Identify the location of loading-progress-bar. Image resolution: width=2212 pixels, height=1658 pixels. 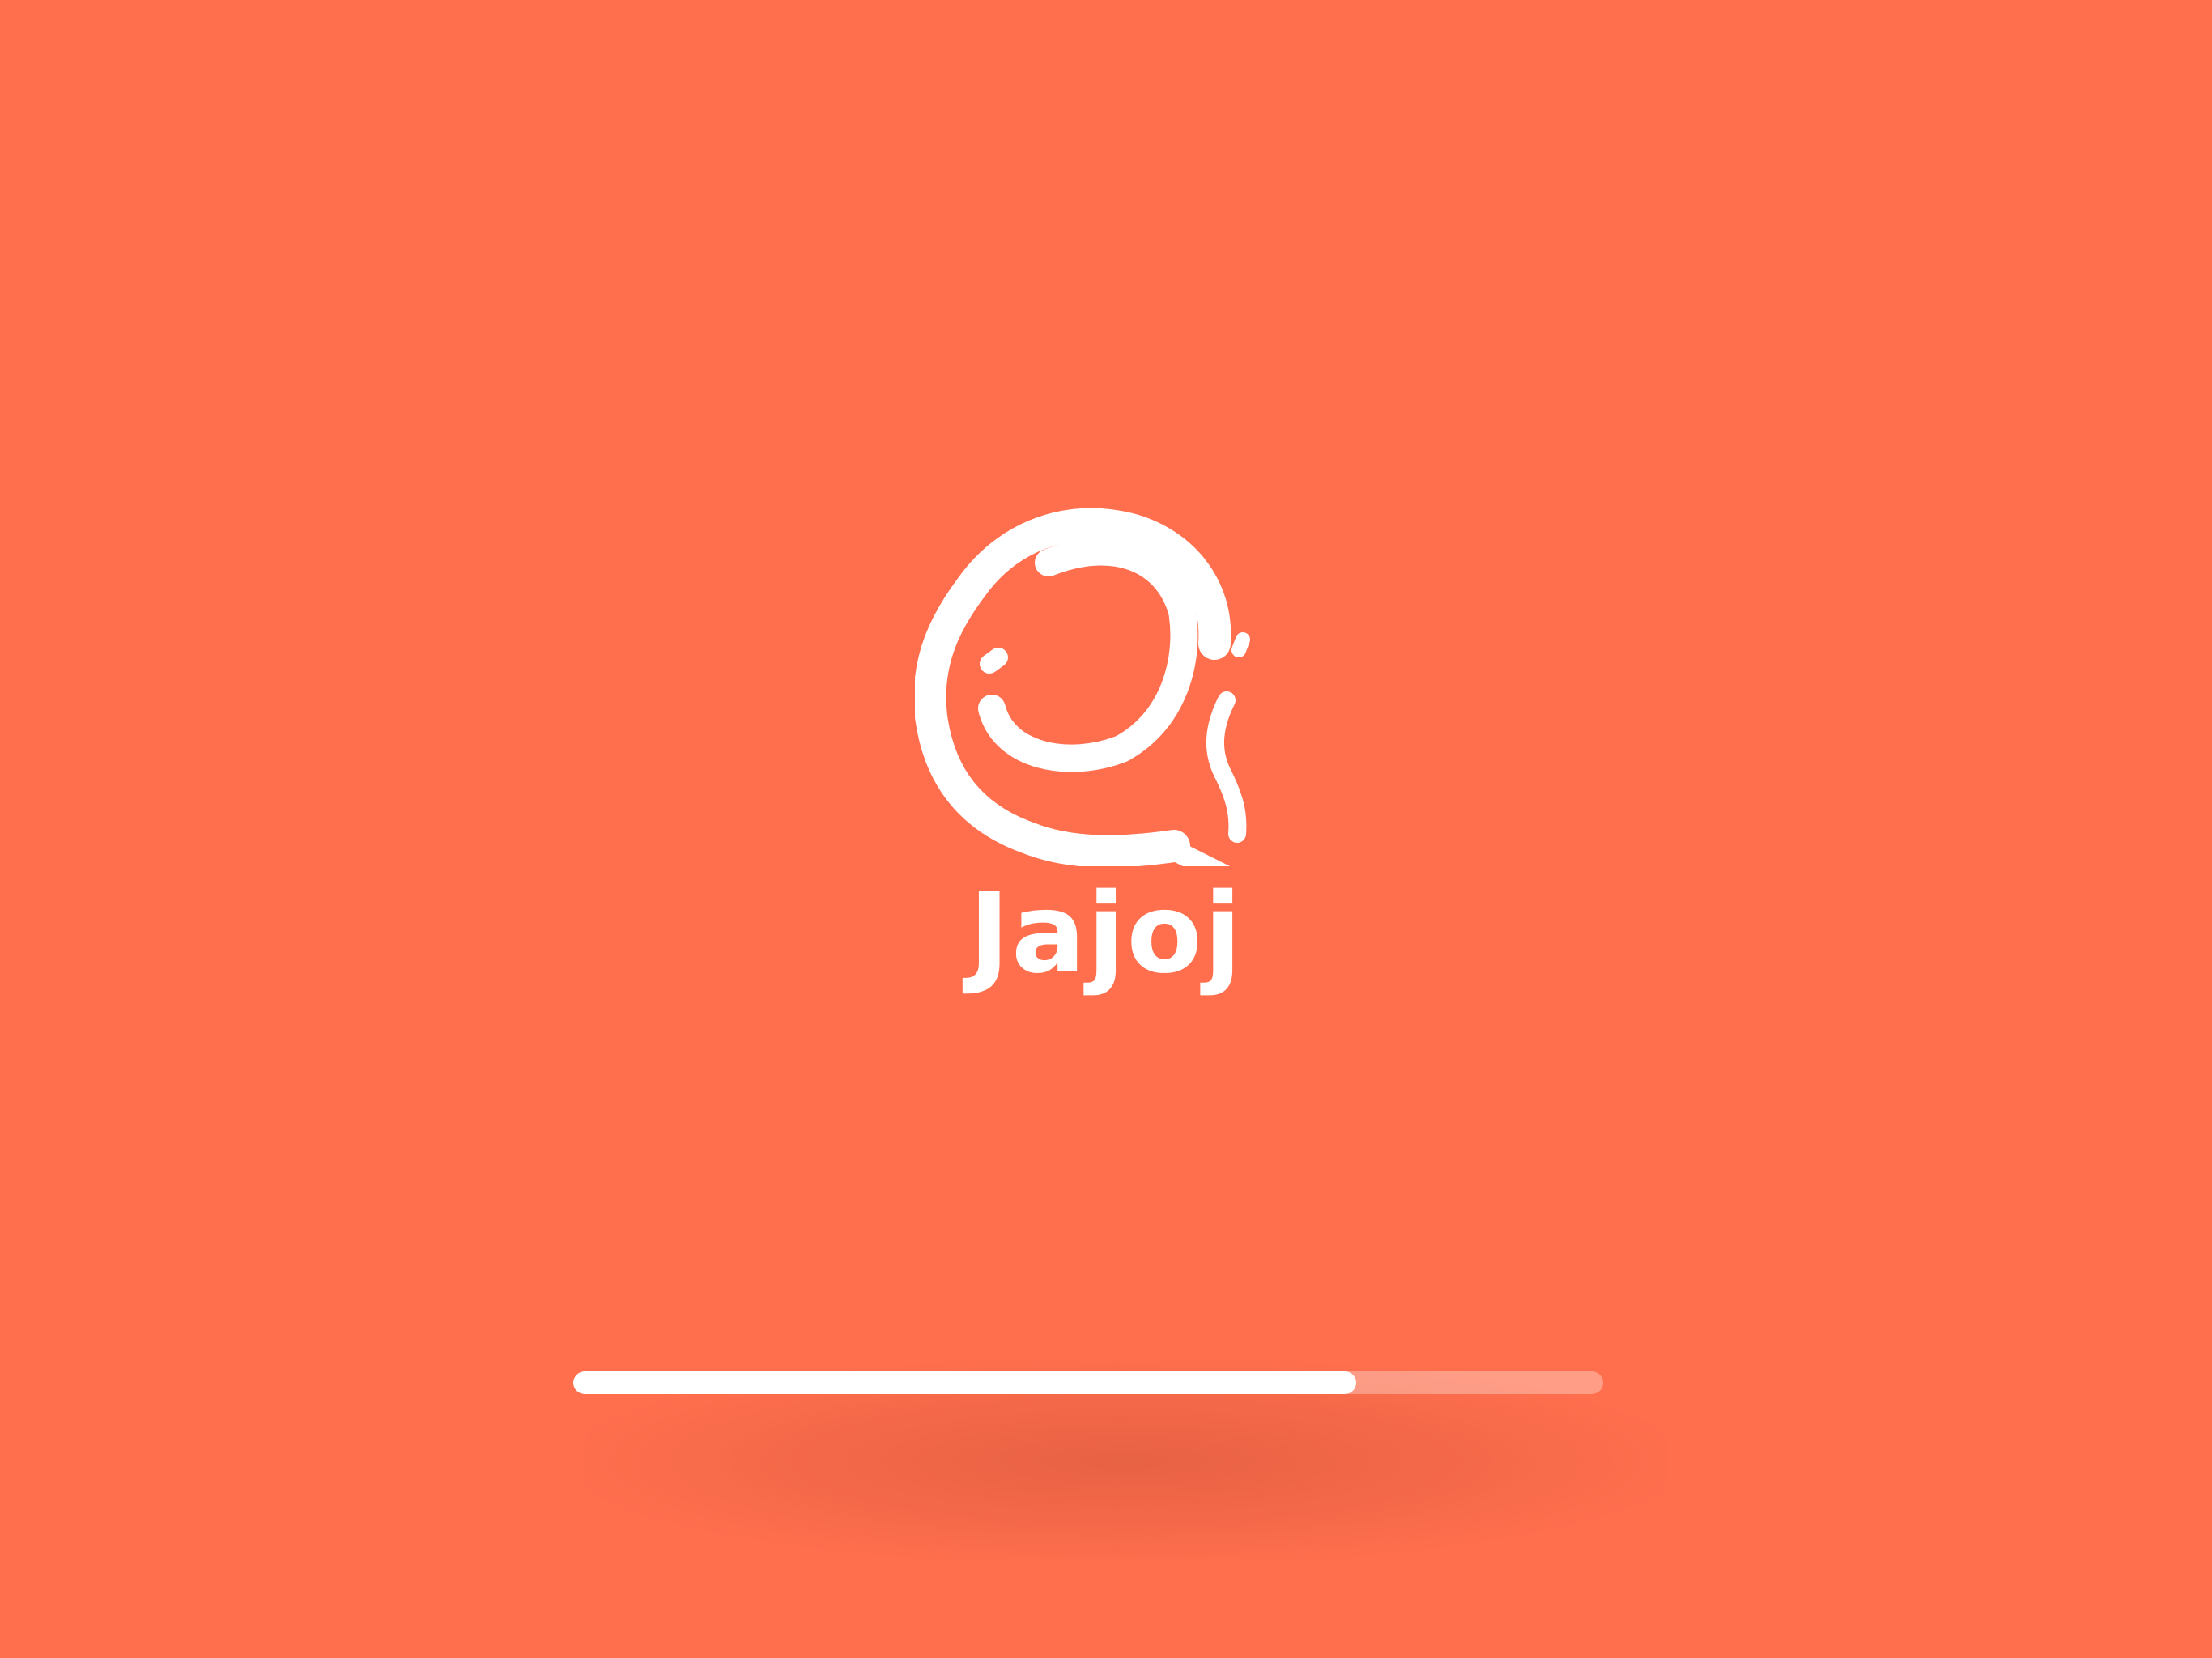
(1088, 1382).